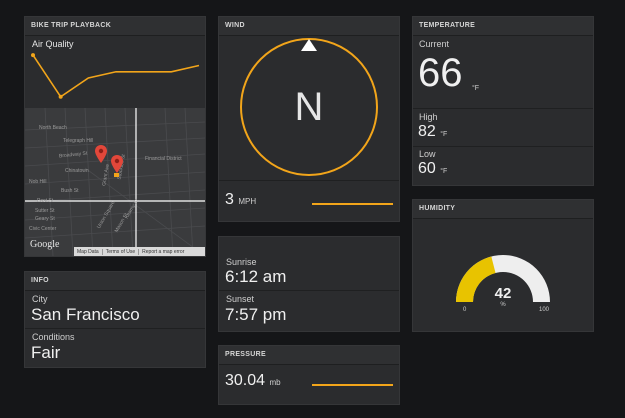  I want to click on humidity-max-label: 100, so click(544, 310).